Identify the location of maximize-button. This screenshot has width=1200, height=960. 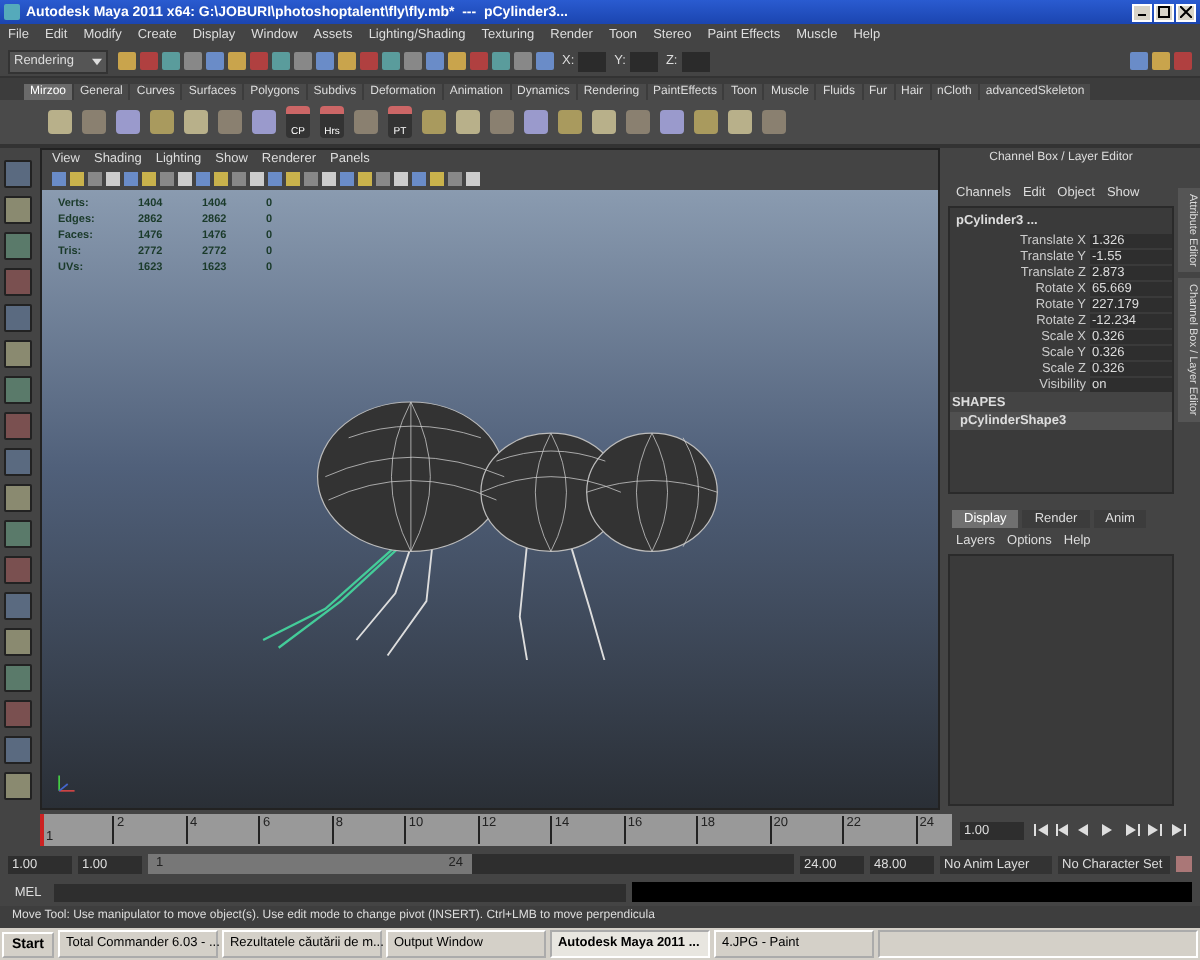
(1164, 12).